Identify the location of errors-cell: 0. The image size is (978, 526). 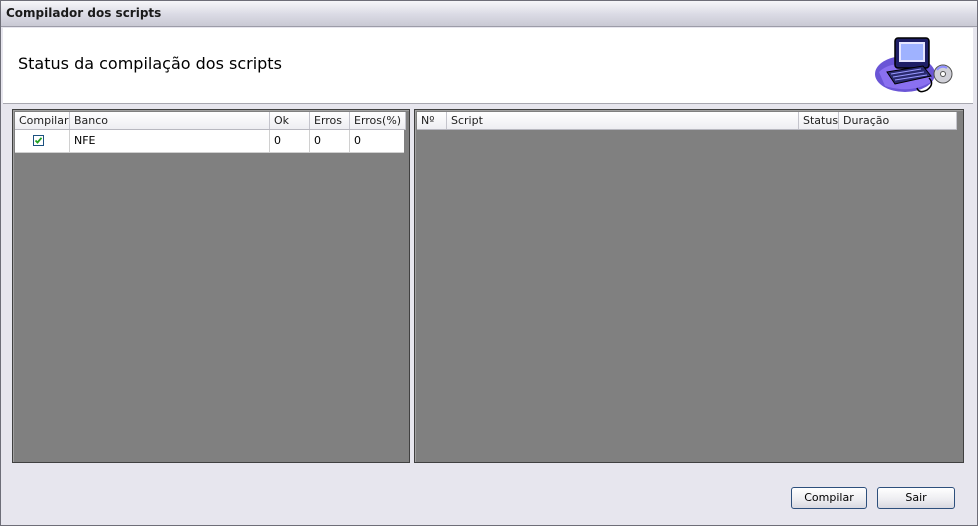
(330, 141).